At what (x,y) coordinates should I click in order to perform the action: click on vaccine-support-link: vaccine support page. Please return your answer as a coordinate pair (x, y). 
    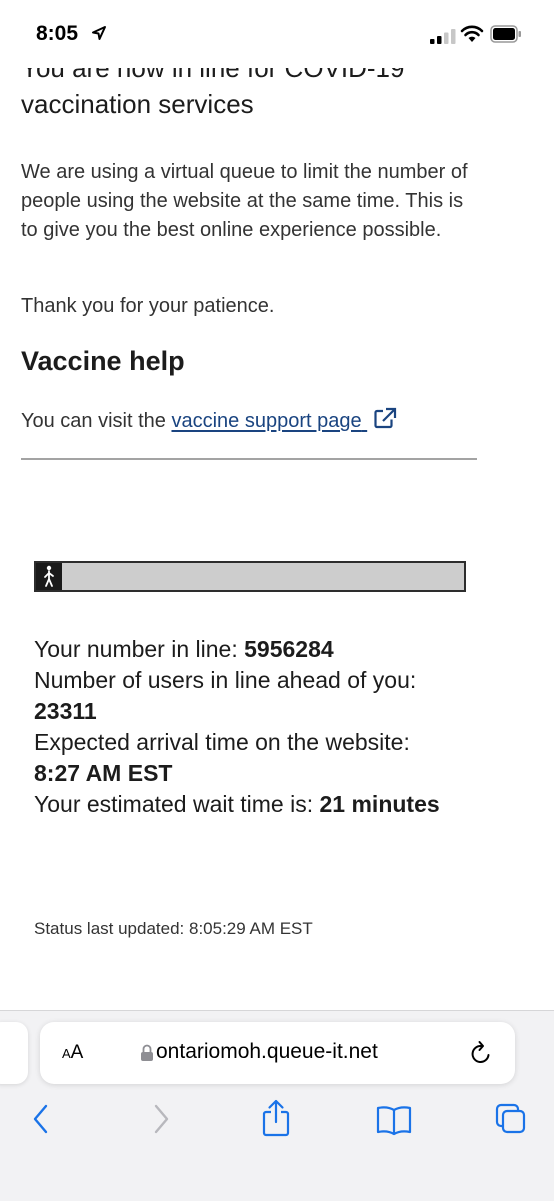
    Looking at the image, I should click on (269, 421).